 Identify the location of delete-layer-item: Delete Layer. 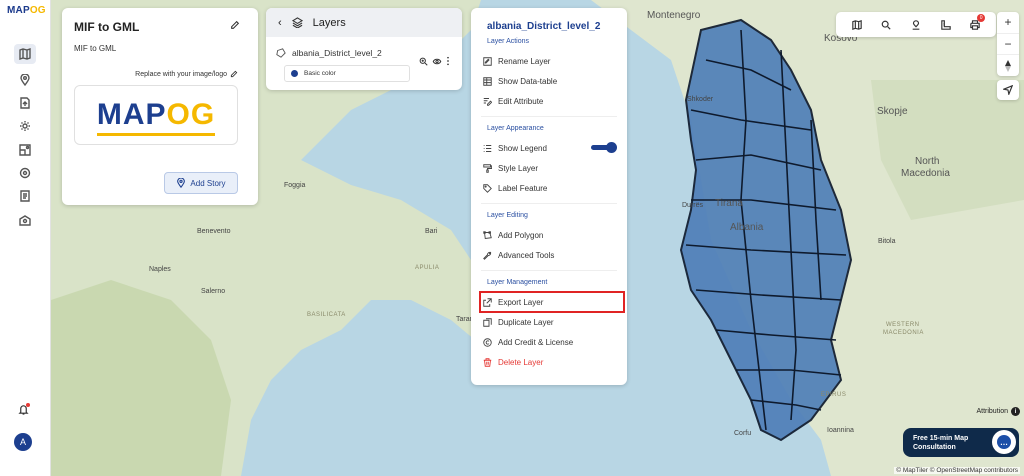
(551, 362).